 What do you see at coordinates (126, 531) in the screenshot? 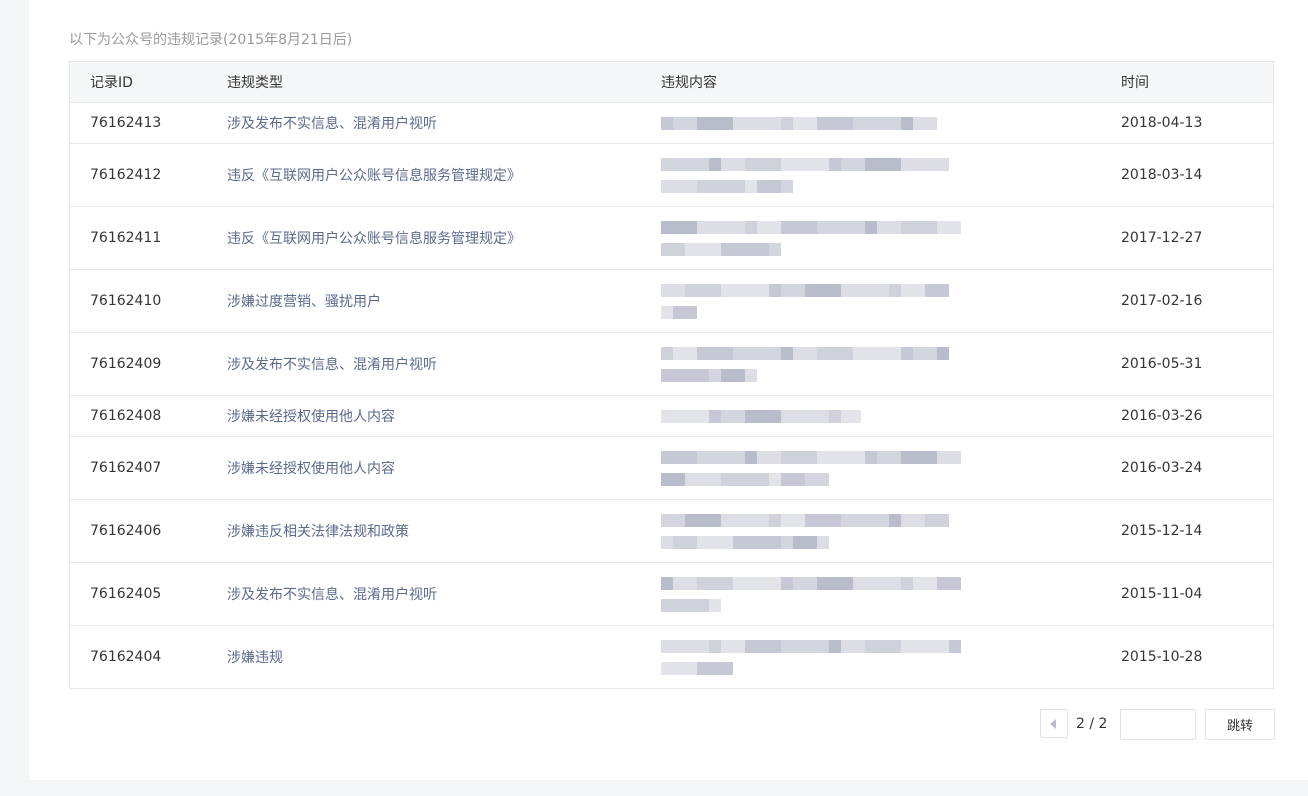
I see `record-id: 76162406` at bounding box center [126, 531].